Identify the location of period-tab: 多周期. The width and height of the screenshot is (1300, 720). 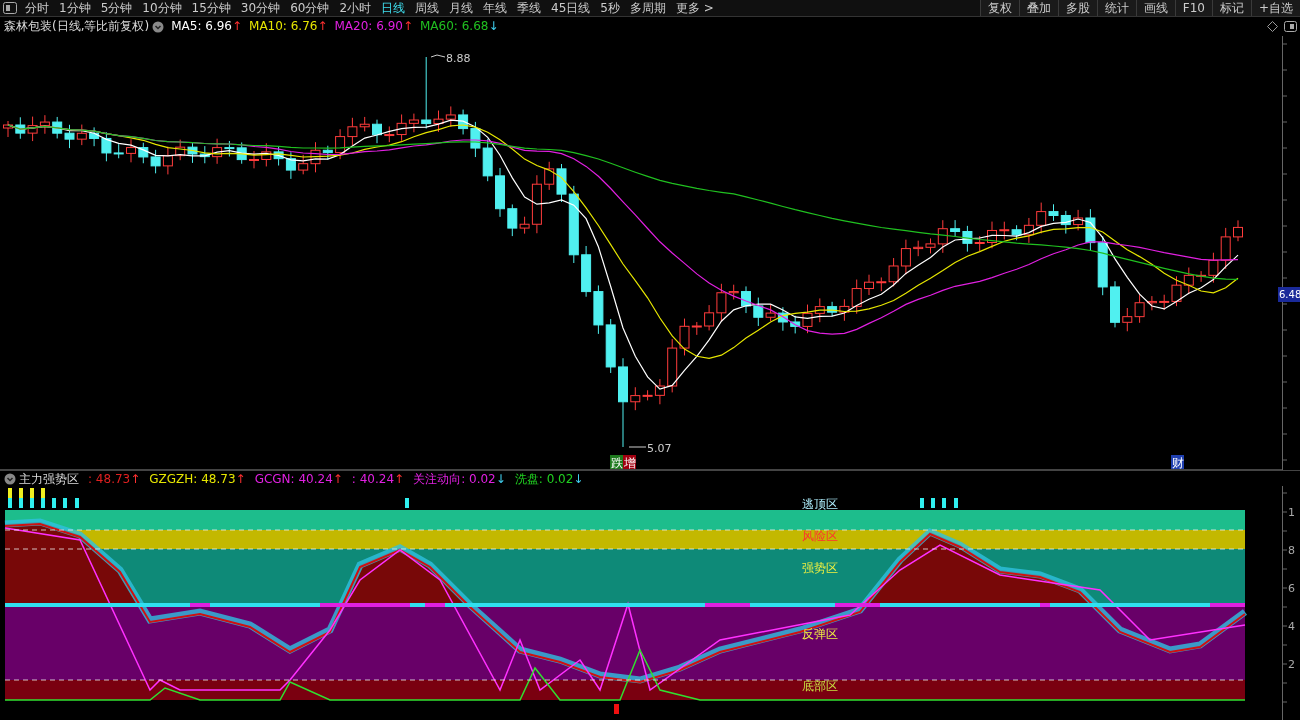
(647, 8).